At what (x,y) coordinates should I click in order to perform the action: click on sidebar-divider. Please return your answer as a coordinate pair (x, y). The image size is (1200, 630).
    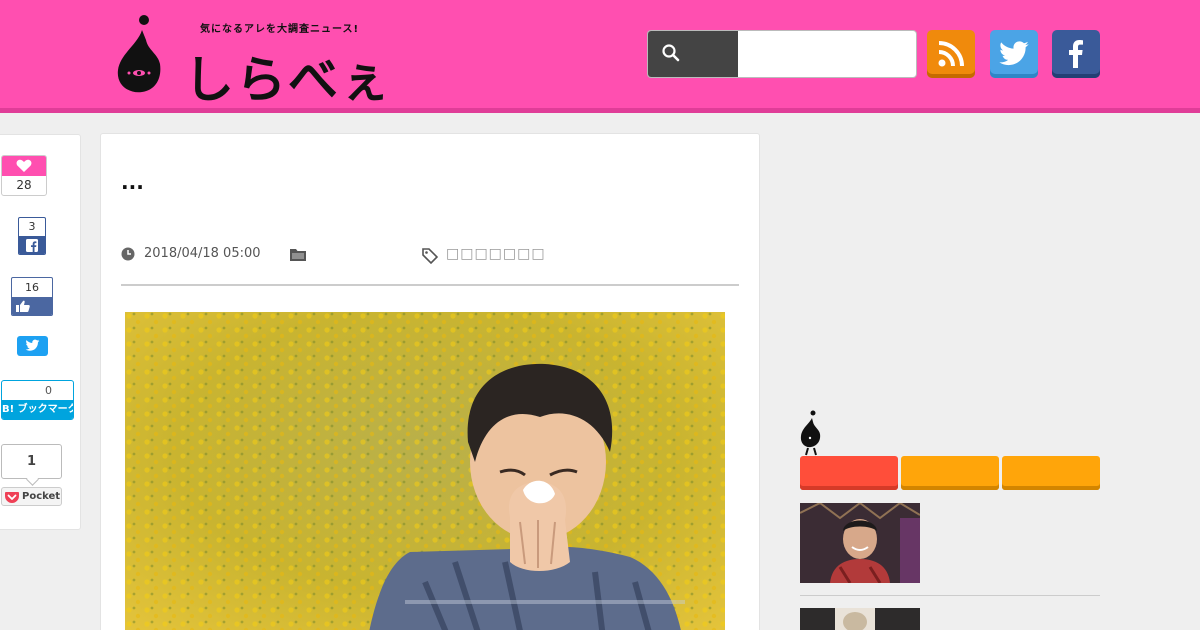
    Looking at the image, I should click on (950, 595).